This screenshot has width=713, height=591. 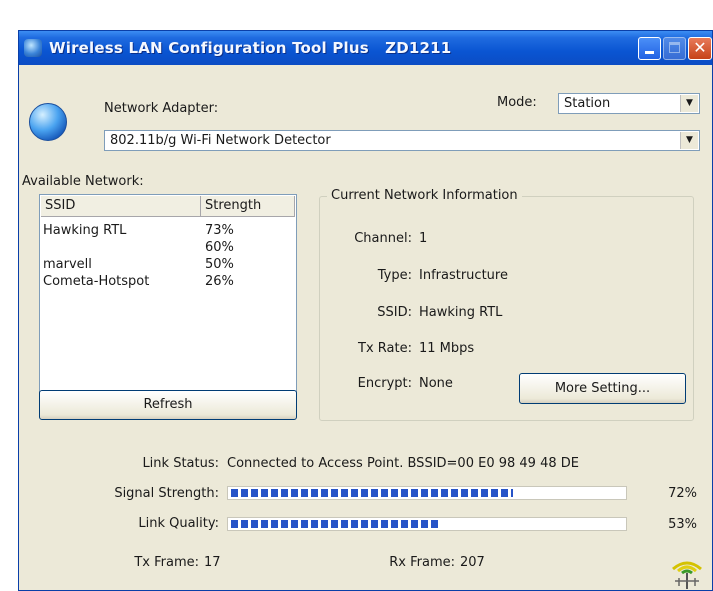 What do you see at coordinates (168, 265) in the screenshot?
I see `network-row: marvell 50%` at bounding box center [168, 265].